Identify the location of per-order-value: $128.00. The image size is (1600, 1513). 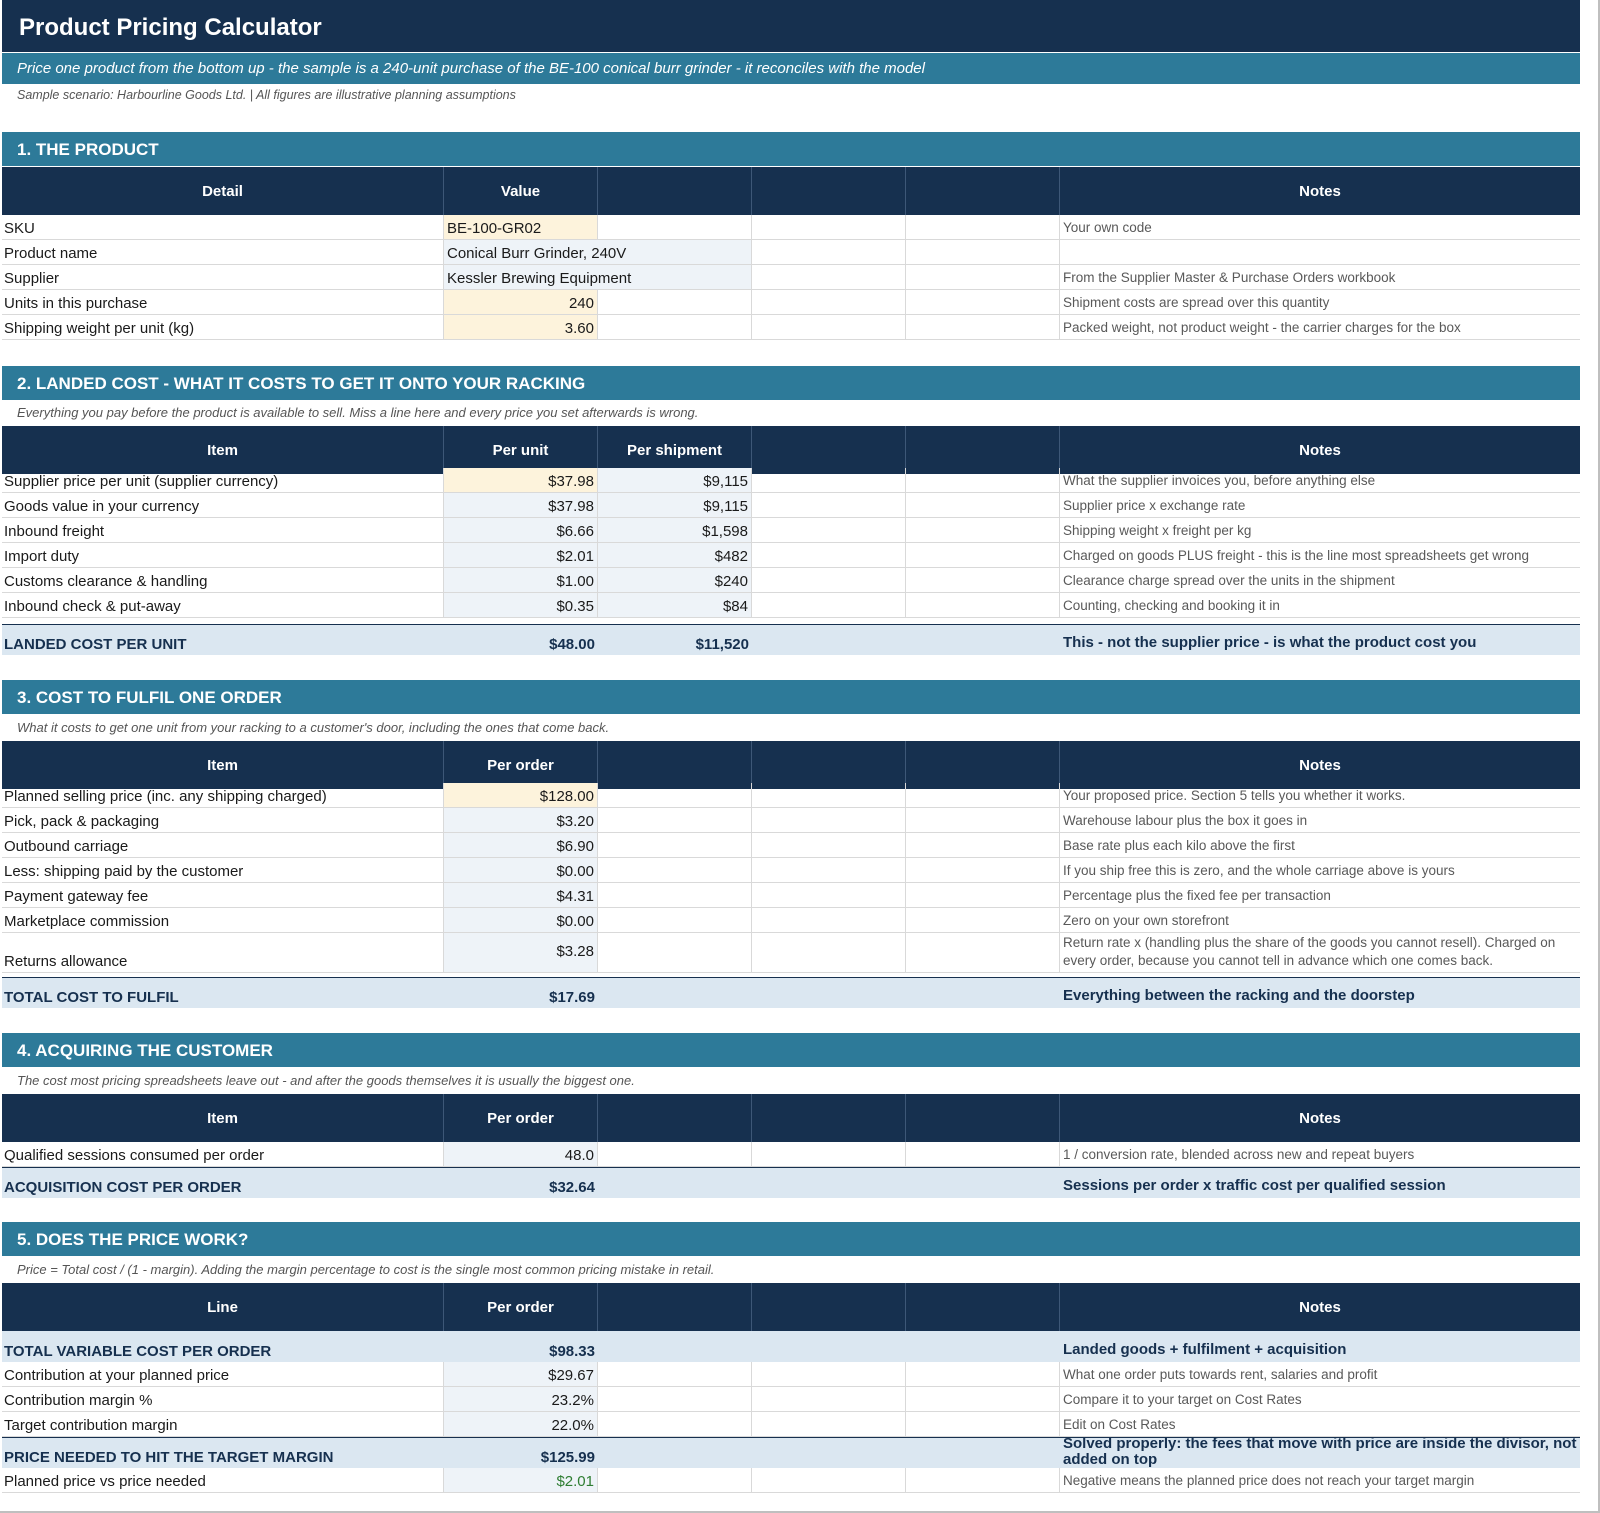
(521, 795).